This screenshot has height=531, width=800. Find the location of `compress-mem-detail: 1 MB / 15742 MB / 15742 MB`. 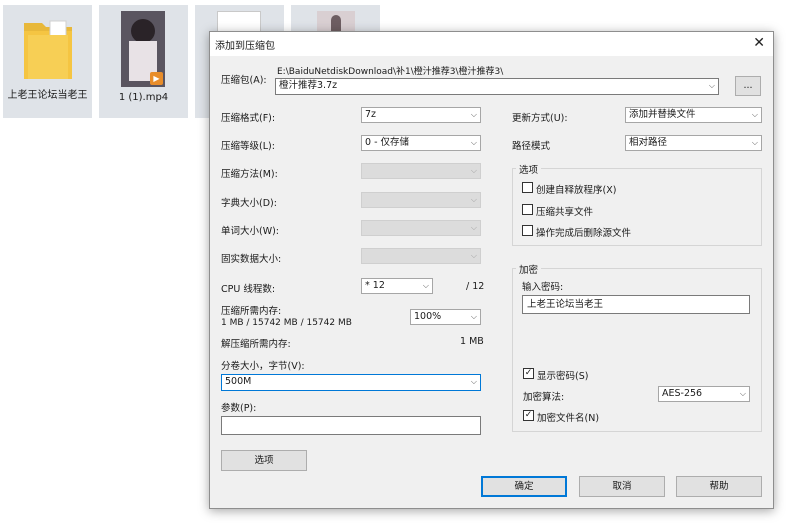

compress-mem-detail: 1 MB / 15742 MB / 15742 MB is located at coordinates (286, 323).